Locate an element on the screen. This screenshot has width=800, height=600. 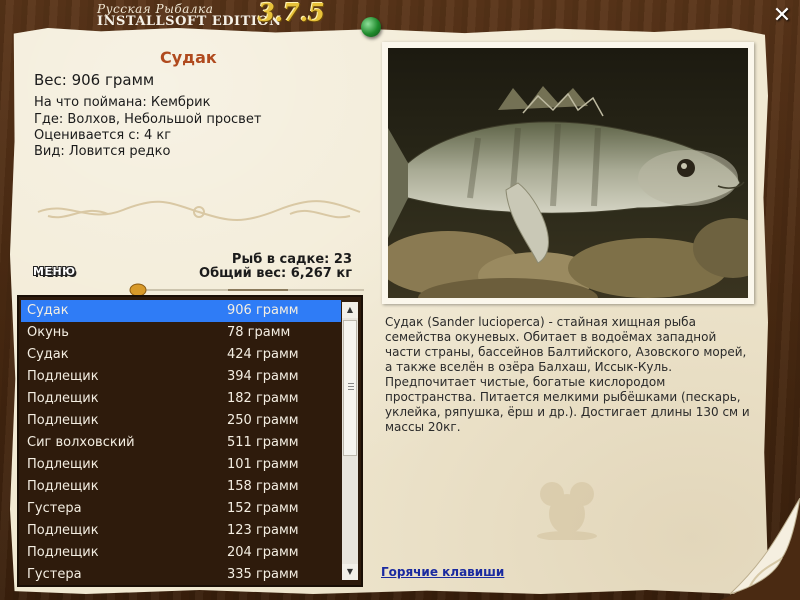
scrollbar-grip is located at coordinates (351, 387).